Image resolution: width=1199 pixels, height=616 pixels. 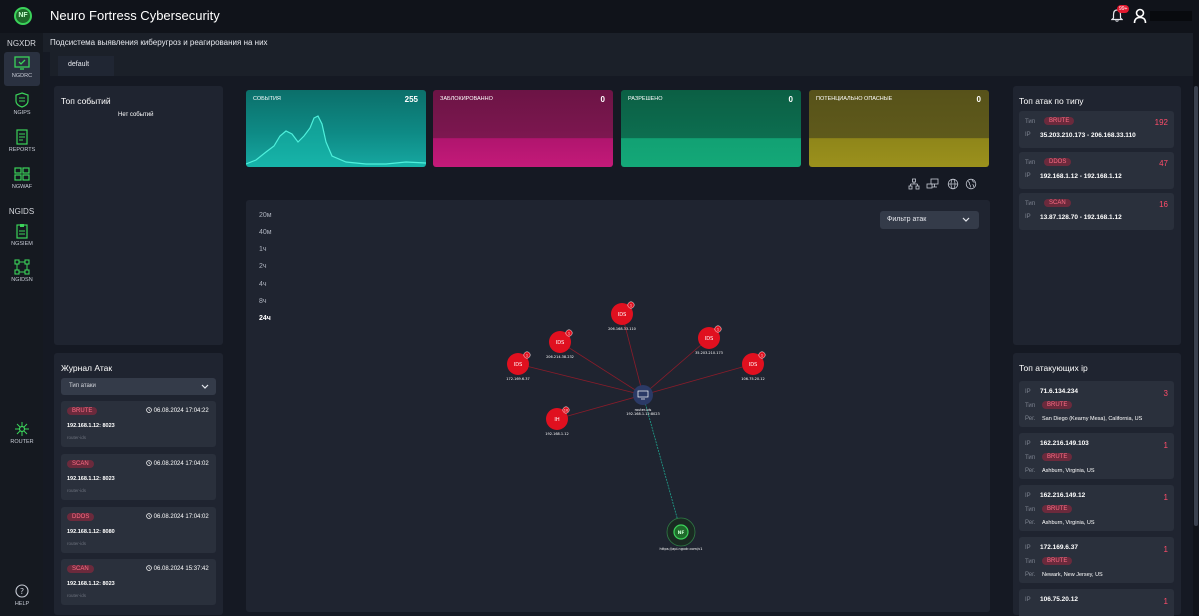 What do you see at coordinates (136, 115) in the screenshot?
I see `top-events-empty: Нет событий` at bounding box center [136, 115].